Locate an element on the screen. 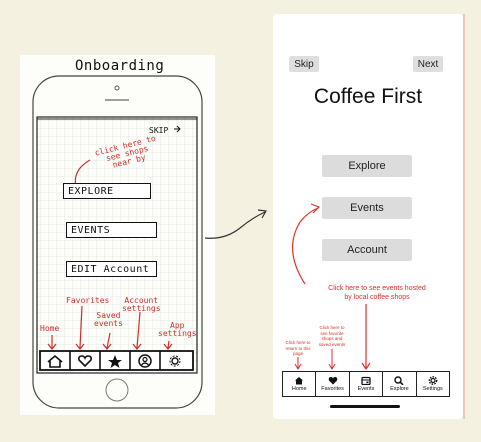 This screenshot has height=442, width=481. tab-events-label: Events is located at coordinates (366, 389).